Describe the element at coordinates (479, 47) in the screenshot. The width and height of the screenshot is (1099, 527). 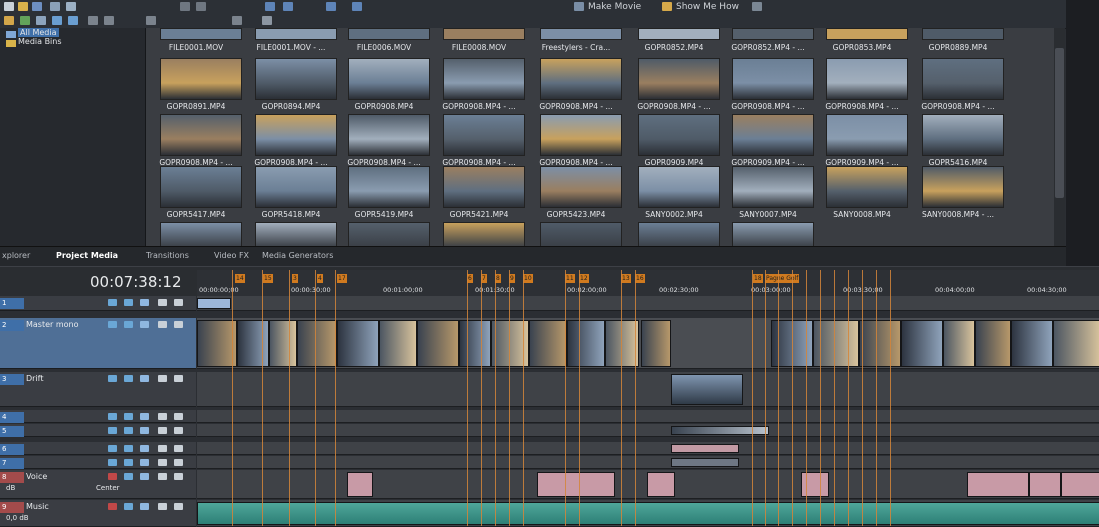
I see `media-file-label: FILE0008.MOV` at that location.